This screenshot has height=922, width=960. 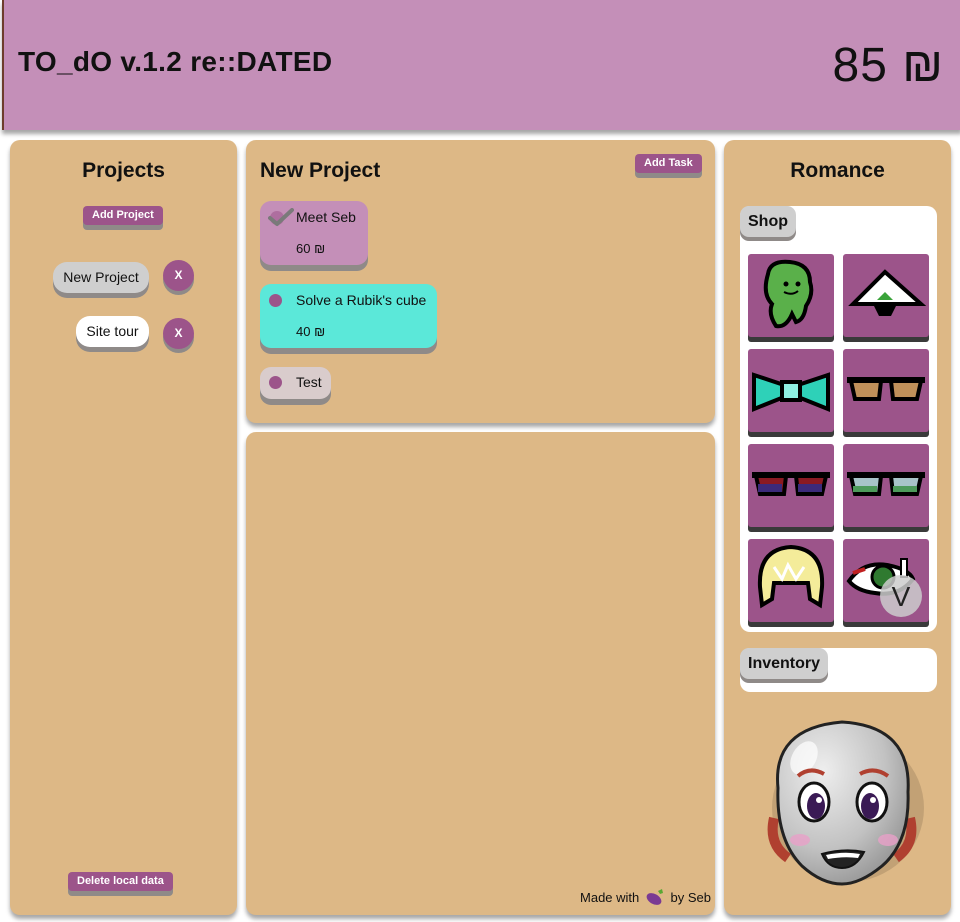 What do you see at coordinates (281, 220) in the screenshot?
I see `checkmark-icon` at bounding box center [281, 220].